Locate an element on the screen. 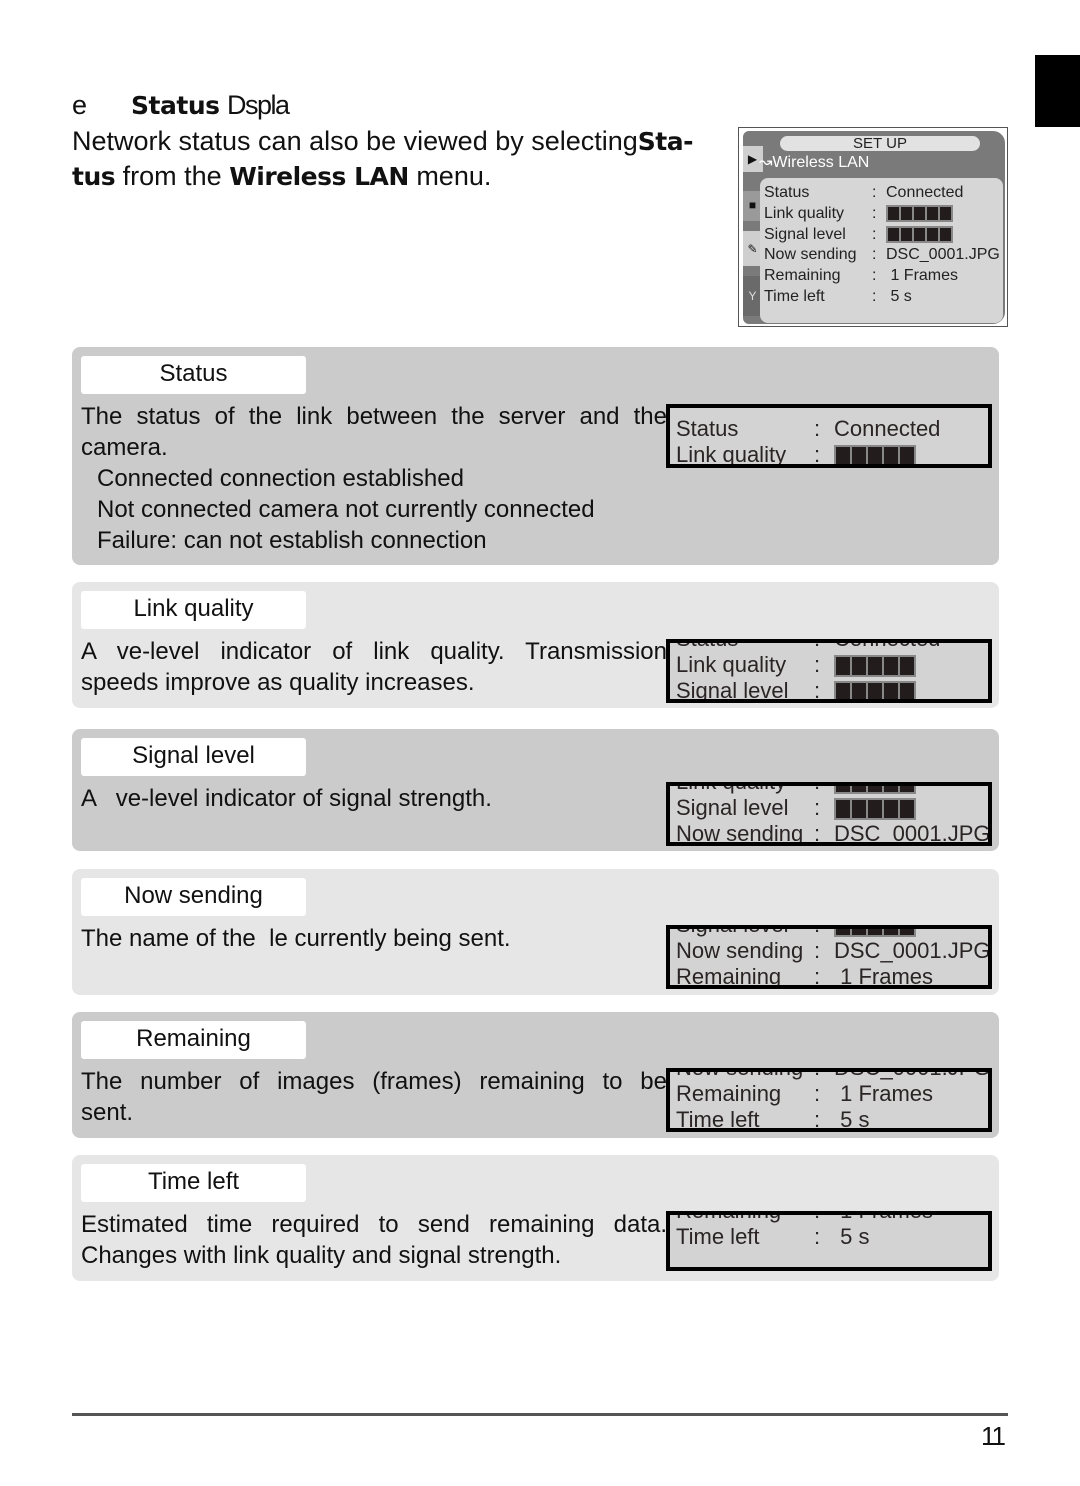 The height and width of the screenshot is (1486, 1080). lcd-row-label: Status is located at coordinates (707, 428).